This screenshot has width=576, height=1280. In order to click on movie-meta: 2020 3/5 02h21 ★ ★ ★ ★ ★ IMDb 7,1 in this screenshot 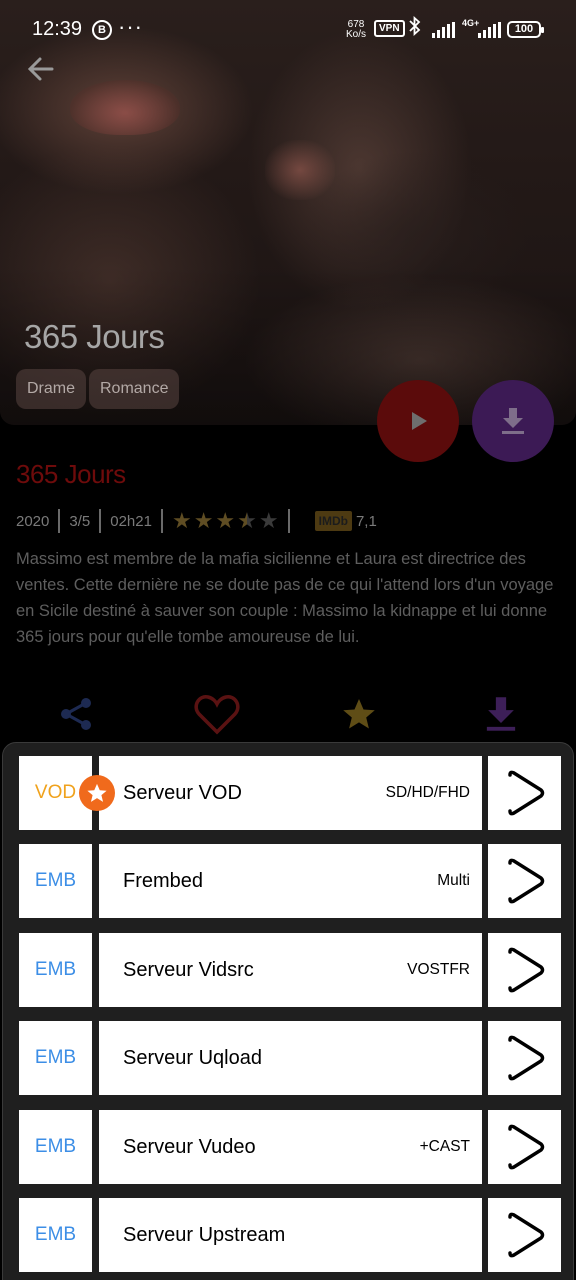, I will do `click(196, 521)`.